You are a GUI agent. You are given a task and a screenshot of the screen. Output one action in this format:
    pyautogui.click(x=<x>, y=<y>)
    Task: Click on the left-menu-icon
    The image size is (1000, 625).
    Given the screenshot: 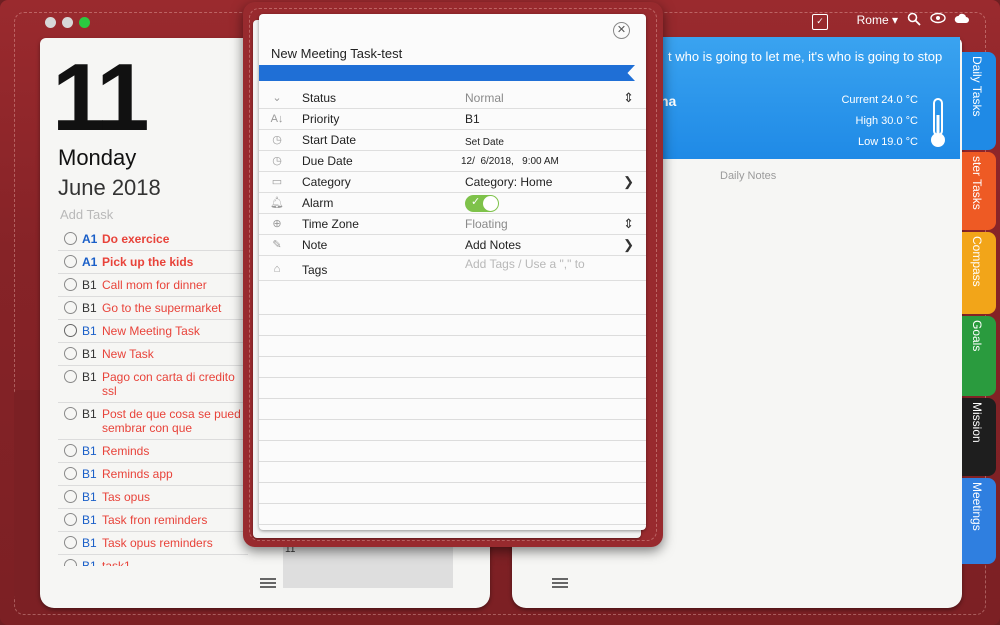 What is the action you would take?
    pyautogui.click(x=268, y=583)
    